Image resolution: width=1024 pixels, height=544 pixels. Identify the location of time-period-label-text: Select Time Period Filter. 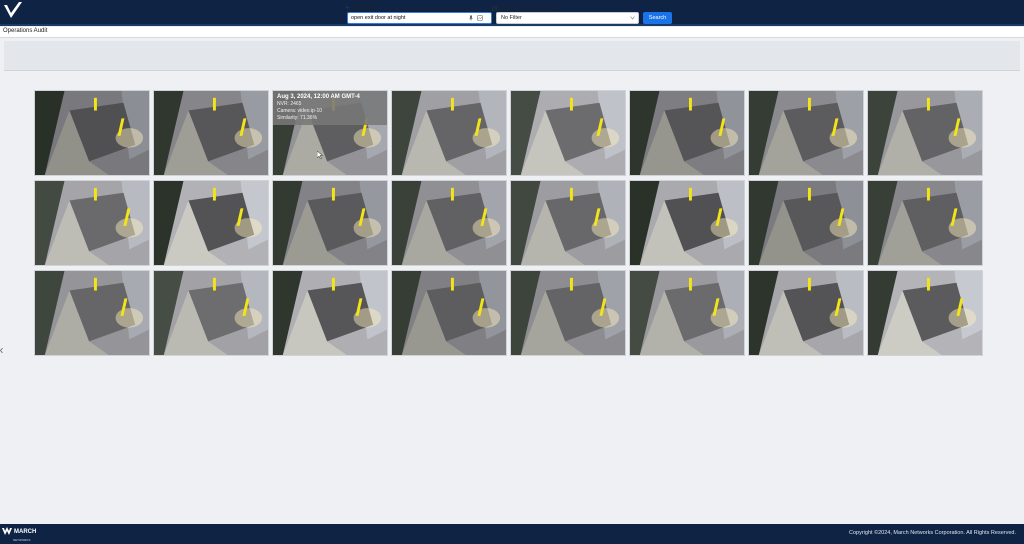
(529, 8).